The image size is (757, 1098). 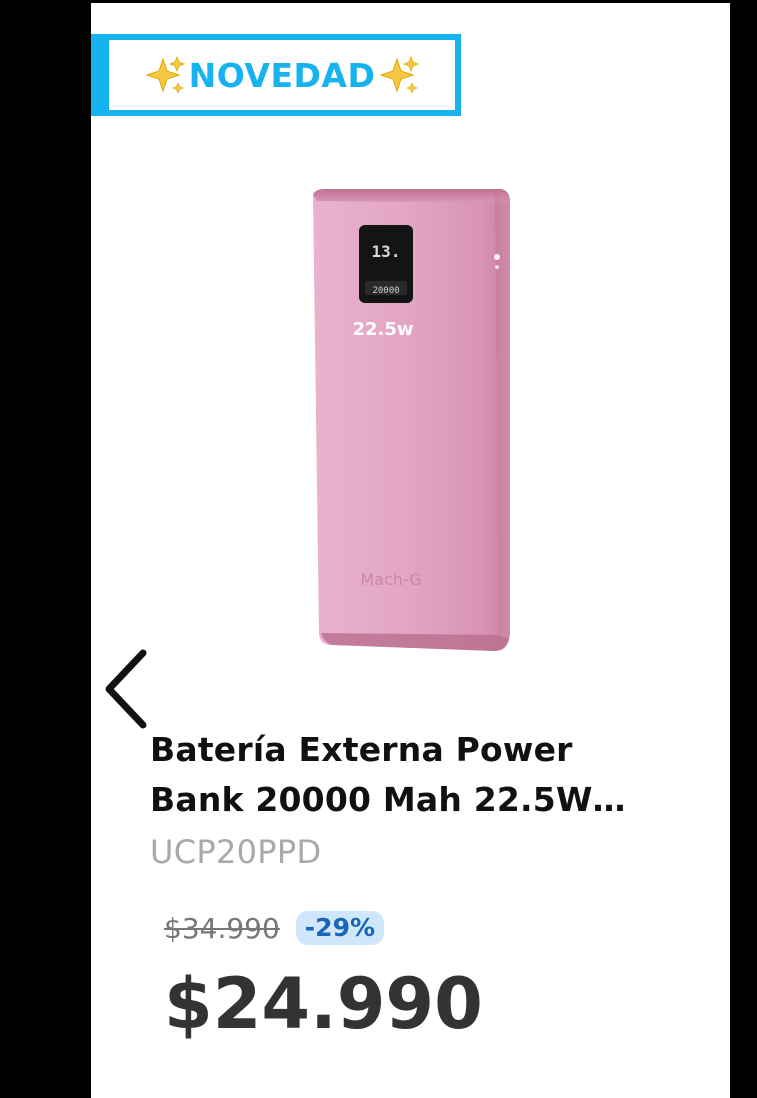 What do you see at coordinates (323, 1004) in the screenshot?
I see `current-price: $24.990` at bounding box center [323, 1004].